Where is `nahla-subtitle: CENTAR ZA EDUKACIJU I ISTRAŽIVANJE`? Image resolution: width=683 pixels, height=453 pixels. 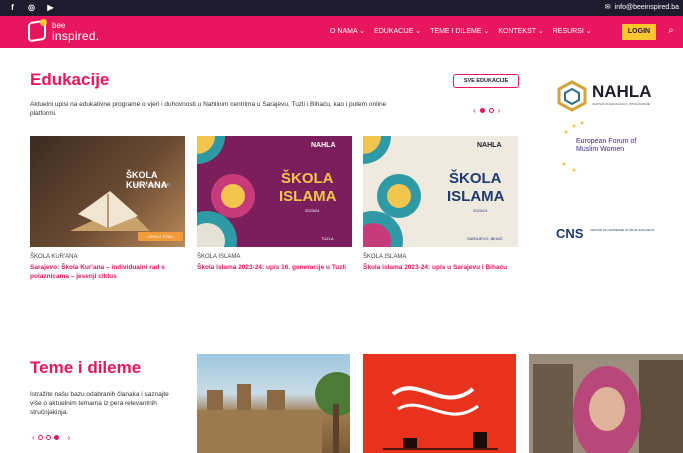 nahla-subtitle: CENTAR ZA EDUKACIJU I ISTRAŽIVANJE is located at coordinates (621, 104).